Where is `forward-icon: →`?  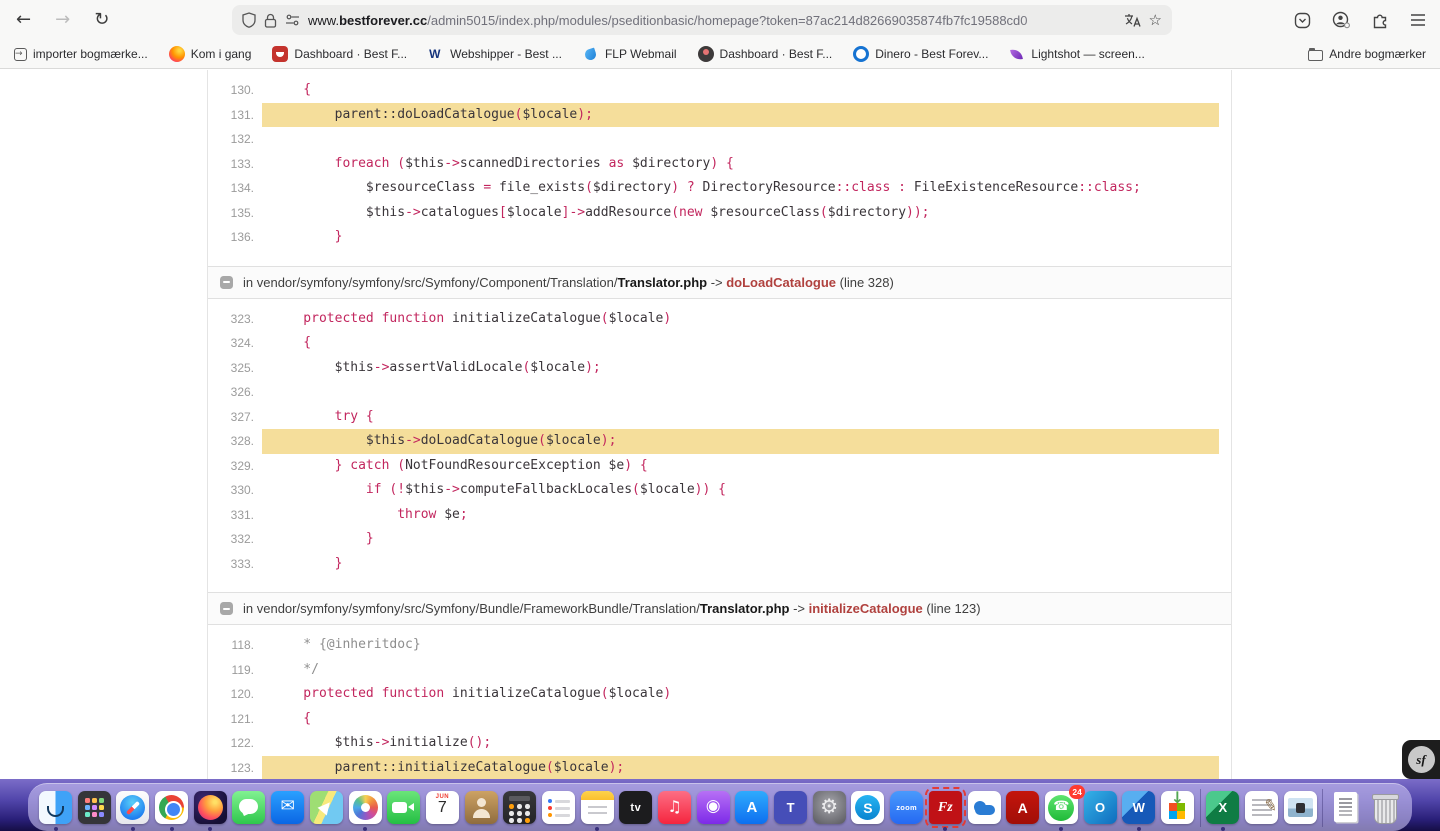
forward-icon: → is located at coordinates (62, 20).